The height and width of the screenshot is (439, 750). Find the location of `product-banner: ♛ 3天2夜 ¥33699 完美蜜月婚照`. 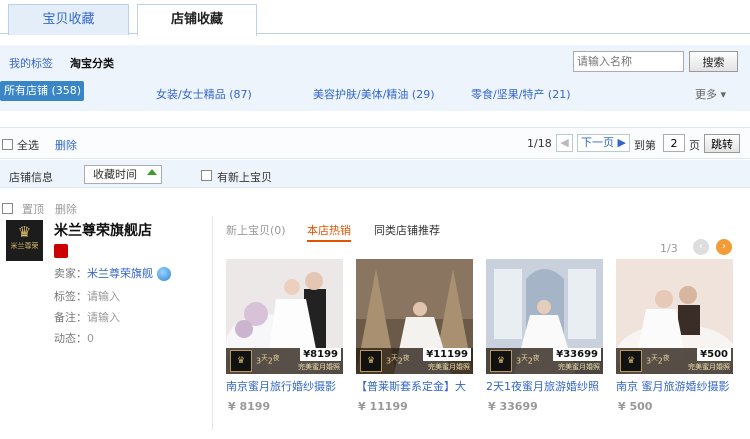

product-banner: ♛ 3天2夜 ¥33699 完美蜜月婚照 is located at coordinates (544, 361).